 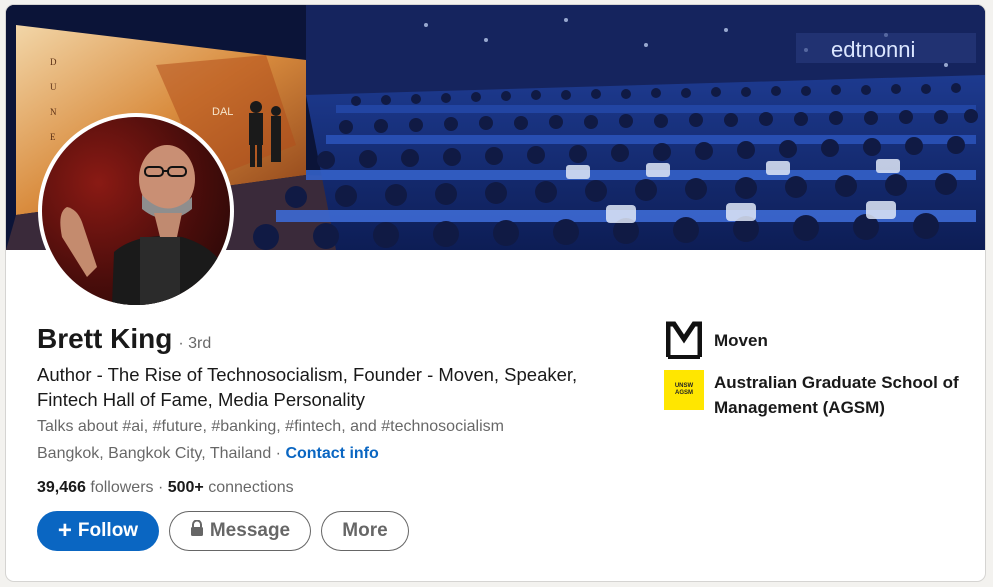 What do you see at coordinates (741, 340) in the screenshot?
I see `org-name-moven: Moven` at bounding box center [741, 340].